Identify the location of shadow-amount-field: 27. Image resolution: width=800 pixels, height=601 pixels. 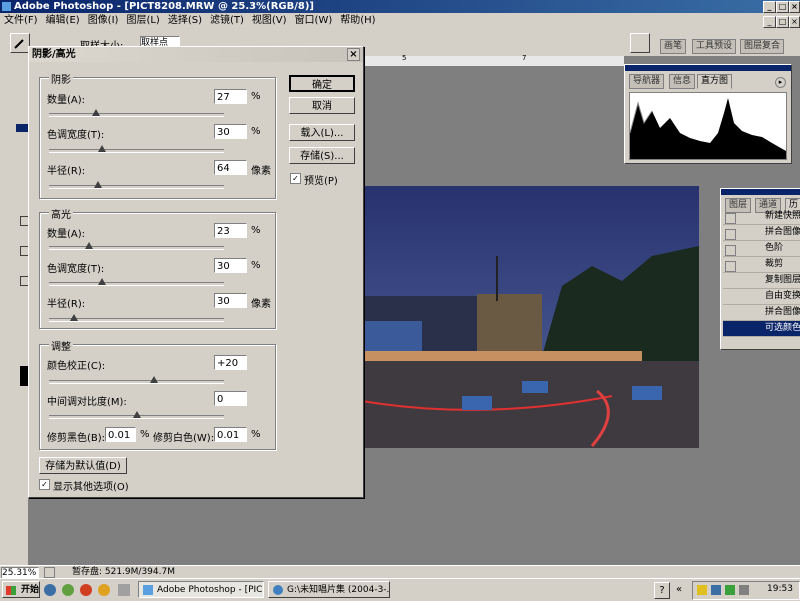
(230, 96).